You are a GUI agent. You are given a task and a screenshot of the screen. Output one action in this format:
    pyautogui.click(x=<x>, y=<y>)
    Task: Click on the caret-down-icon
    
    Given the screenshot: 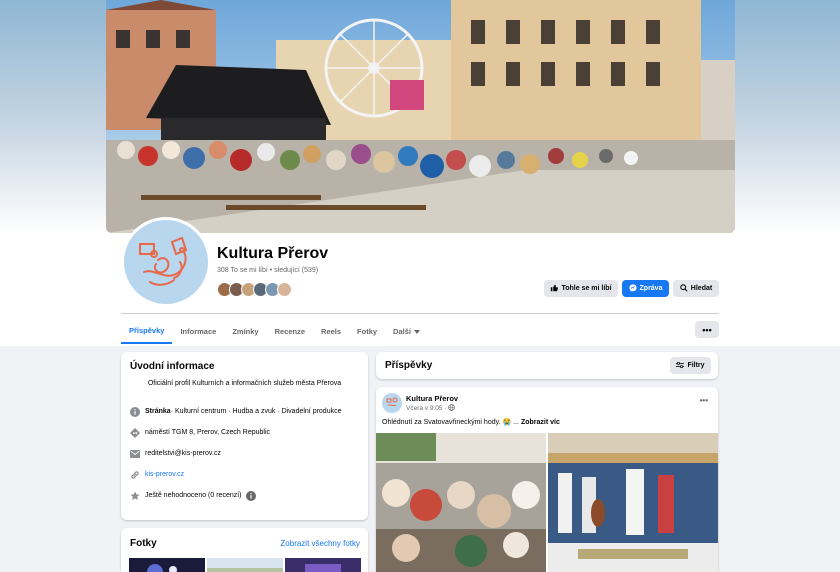 What is the action you would take?
    pyautogui.click(x=416, y=331)
    